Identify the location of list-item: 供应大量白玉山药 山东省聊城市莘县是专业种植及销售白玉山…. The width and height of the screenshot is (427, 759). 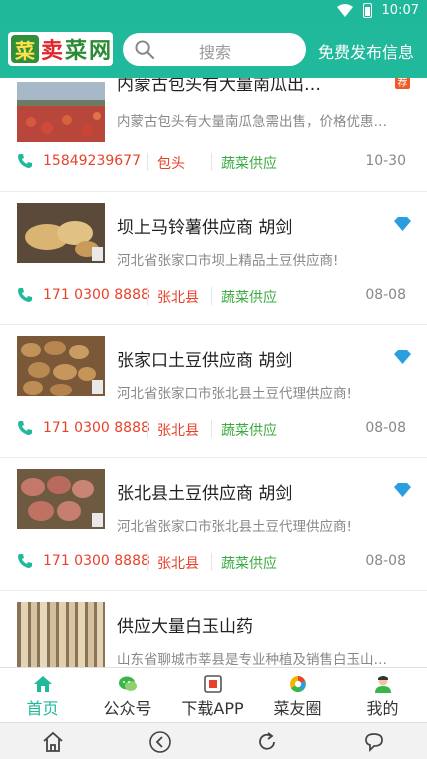
(213, 629).